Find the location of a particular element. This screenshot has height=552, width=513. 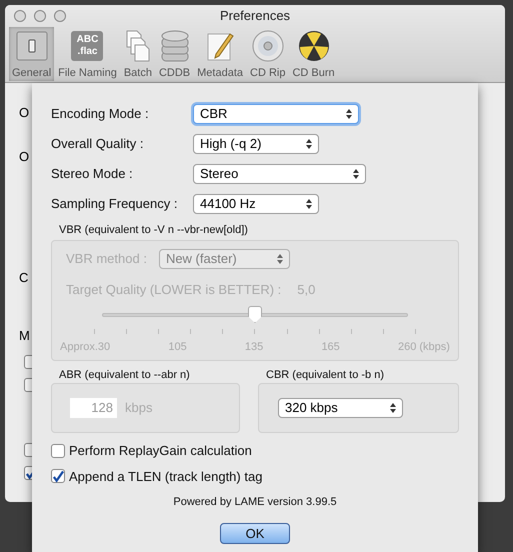

toolbar-tab: CD Rip is located at coordinates (267, 54).